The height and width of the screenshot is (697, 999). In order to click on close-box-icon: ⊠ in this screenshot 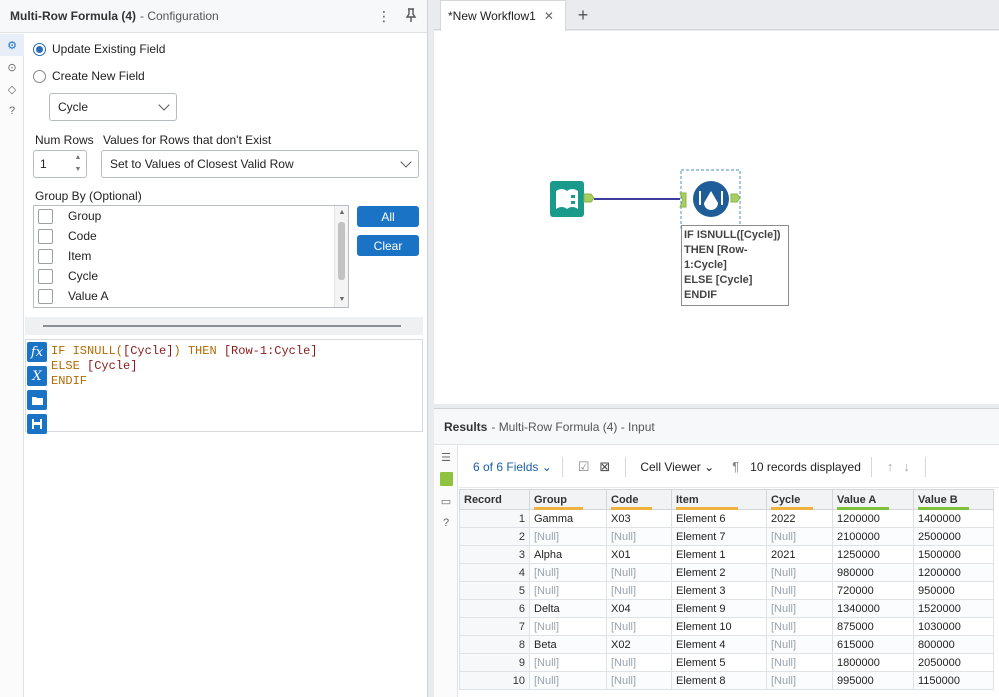, I will do `click(604, 467)`.